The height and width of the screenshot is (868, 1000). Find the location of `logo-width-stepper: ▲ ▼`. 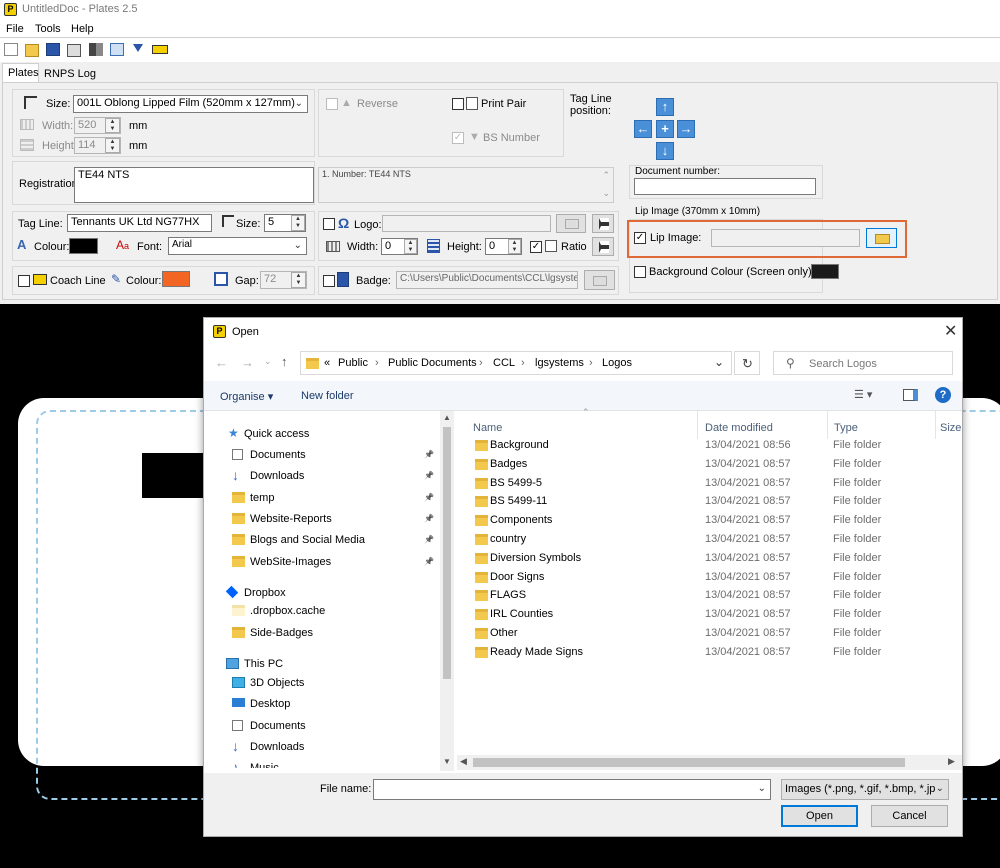

logo-width-stepper: ▲ ▼ is located at coordinates (410, 246).